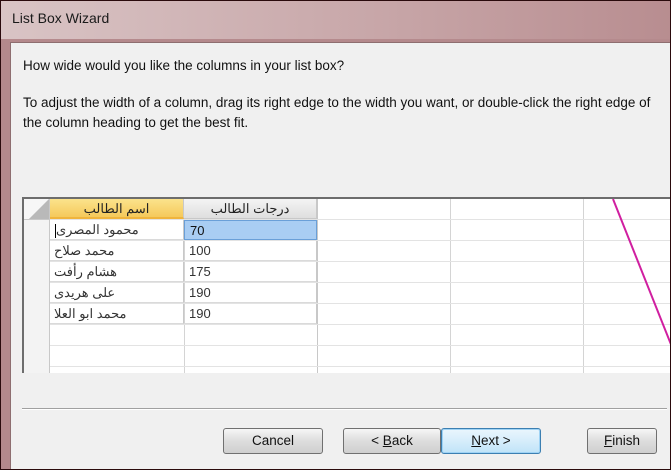  Describe the element at coordinates (344, 409) in the screenshot. I see `divider` at that location.